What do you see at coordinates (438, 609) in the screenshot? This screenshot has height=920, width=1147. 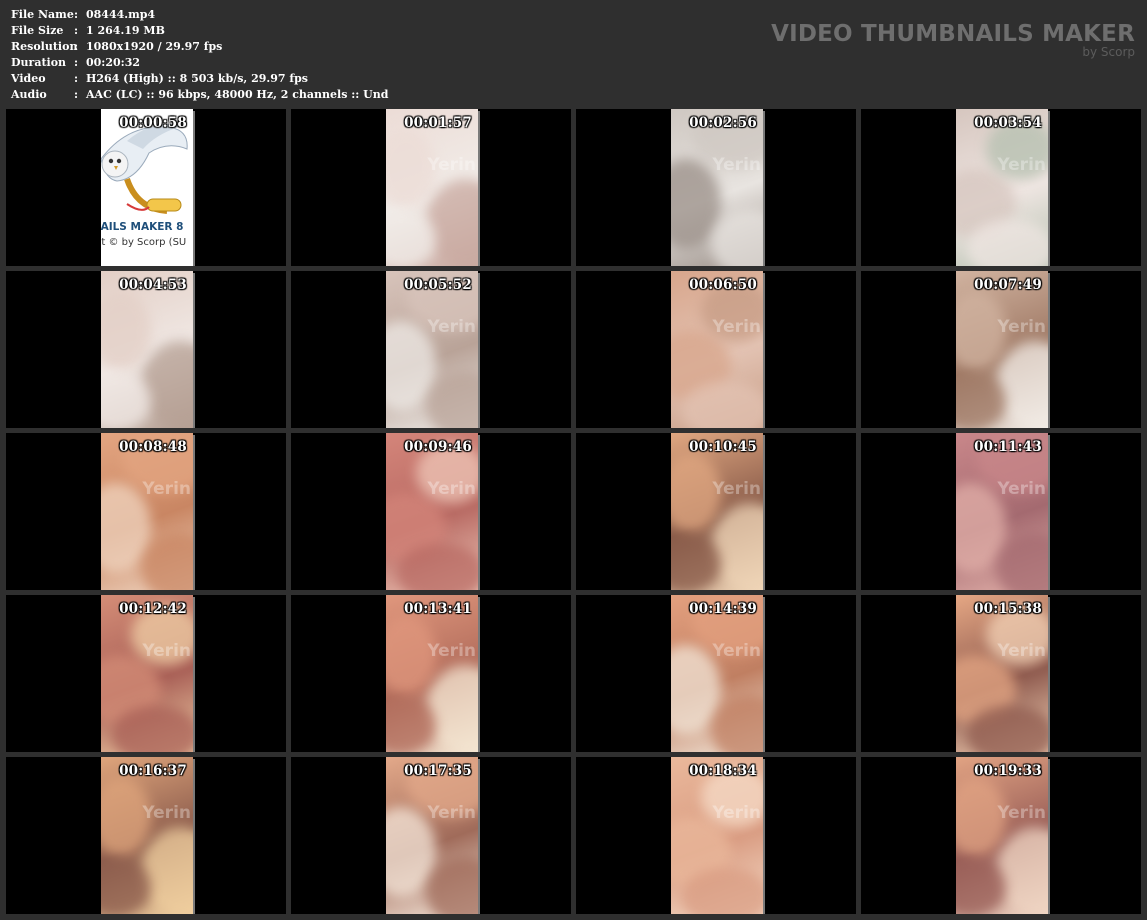 I see `thumbnail-timestamp: 00:13:41` at bounding box center [438, 609].